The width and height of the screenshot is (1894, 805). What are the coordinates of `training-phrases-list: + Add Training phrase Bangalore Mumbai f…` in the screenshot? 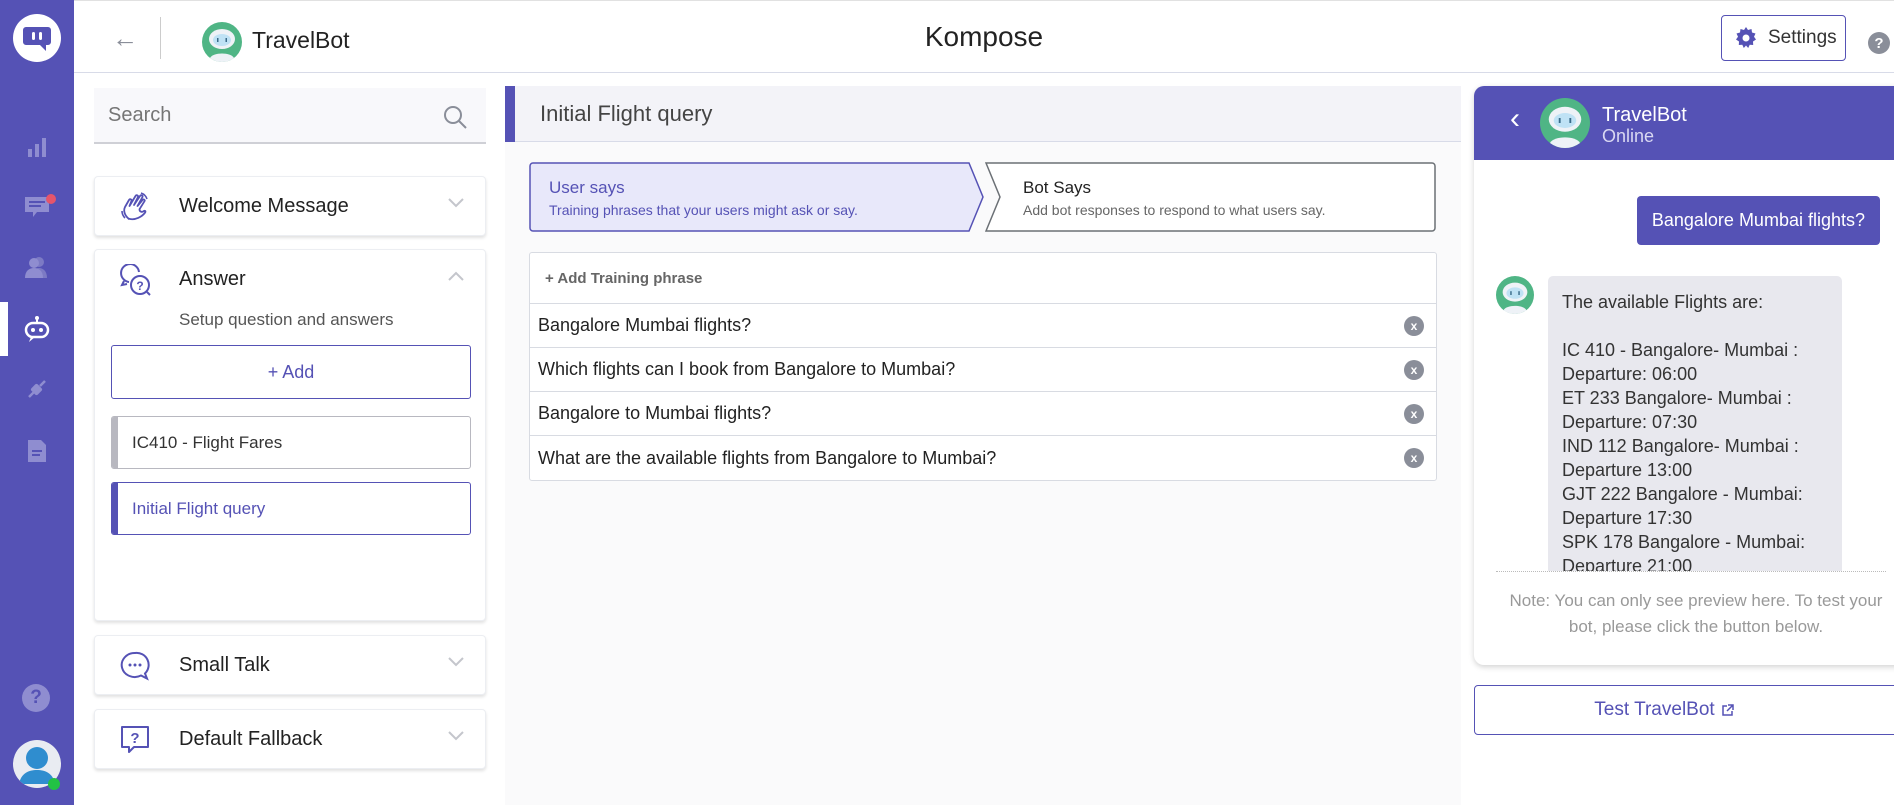 It's located at (983, 366).